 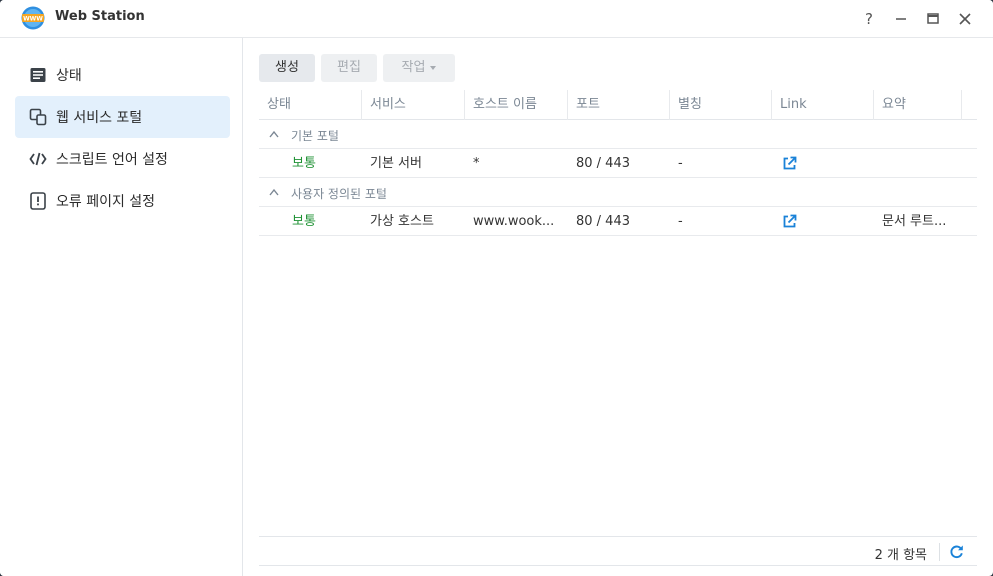 I want to click on sidebar-item-status: 상태, so click(x=122, y=75).